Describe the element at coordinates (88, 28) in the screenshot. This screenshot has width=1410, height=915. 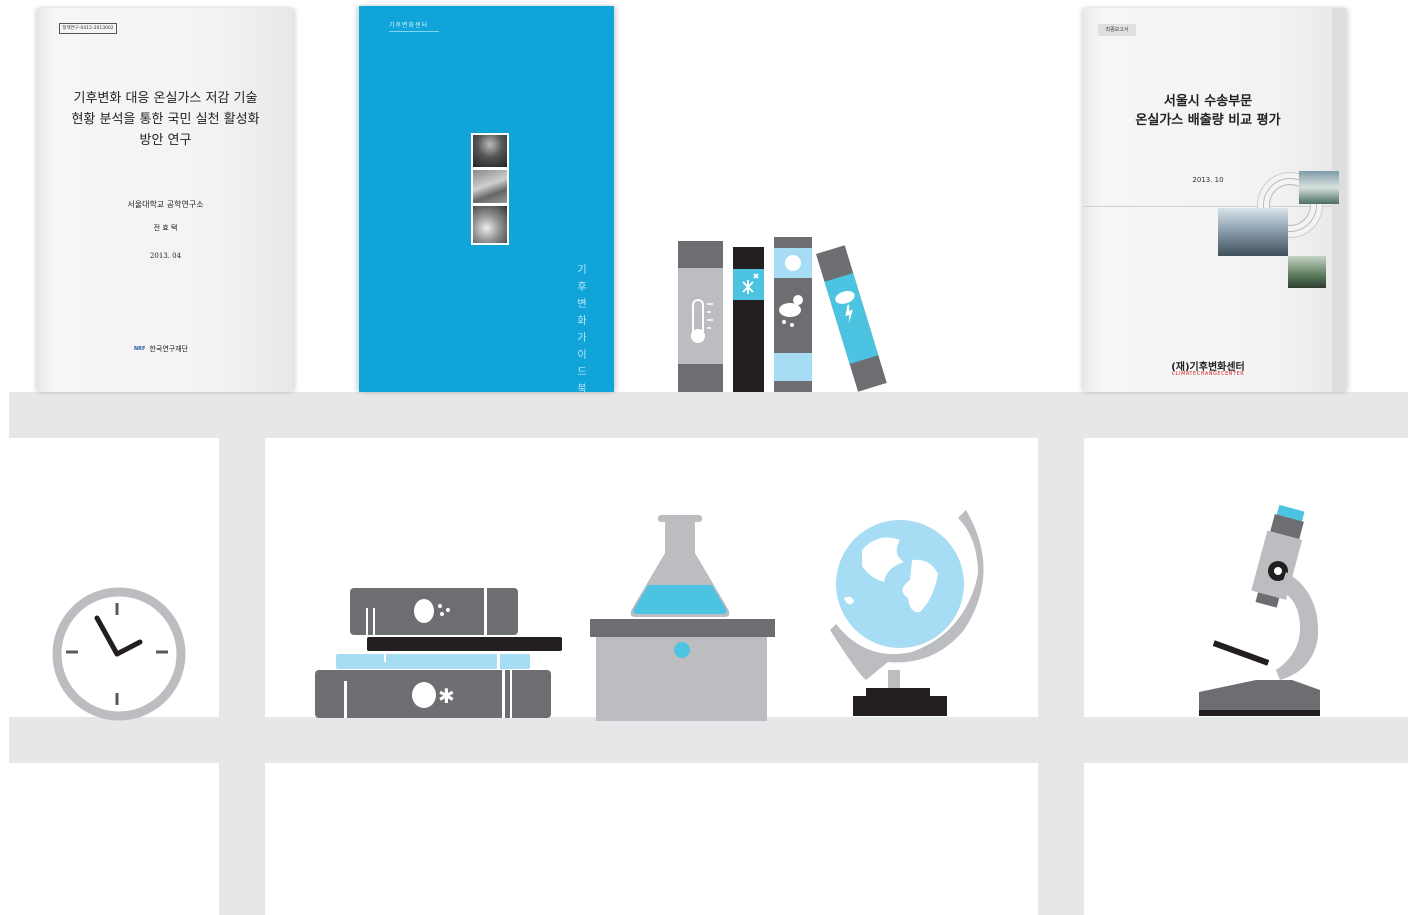
I see `report-code-box: 정책연구-0415-2013002` at that location.